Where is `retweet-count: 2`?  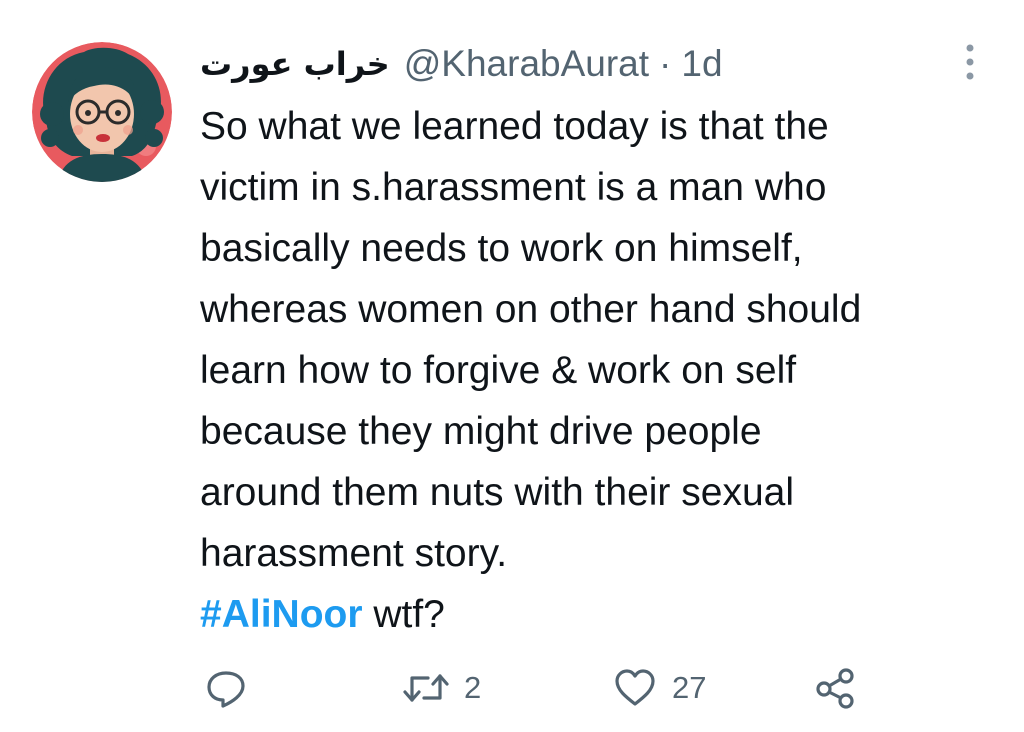 retweet-count: 2 is located at coordinates (473, 687).